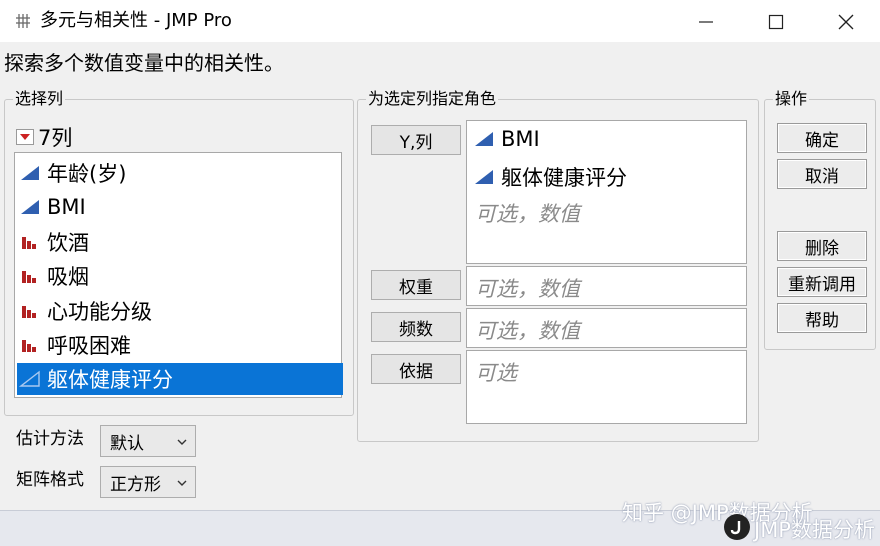 The width and height of the screenshot is (880, 546). Describe the element at coordinates (180, 173) in the screenshot. I see `column-item-age: 年龄(岁)` at that location.